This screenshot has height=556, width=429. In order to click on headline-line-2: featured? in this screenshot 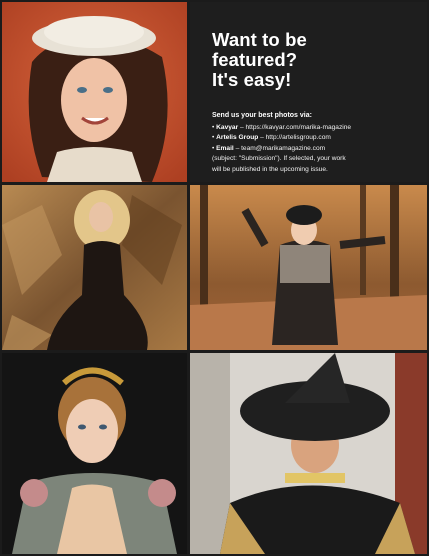, I will do `click(255, 59)`.